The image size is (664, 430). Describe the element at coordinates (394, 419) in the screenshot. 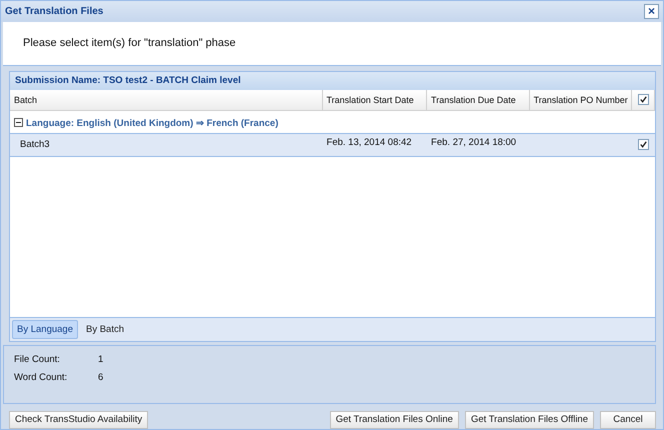

I see `dialog-button: Get Translation Files Online` at that location.